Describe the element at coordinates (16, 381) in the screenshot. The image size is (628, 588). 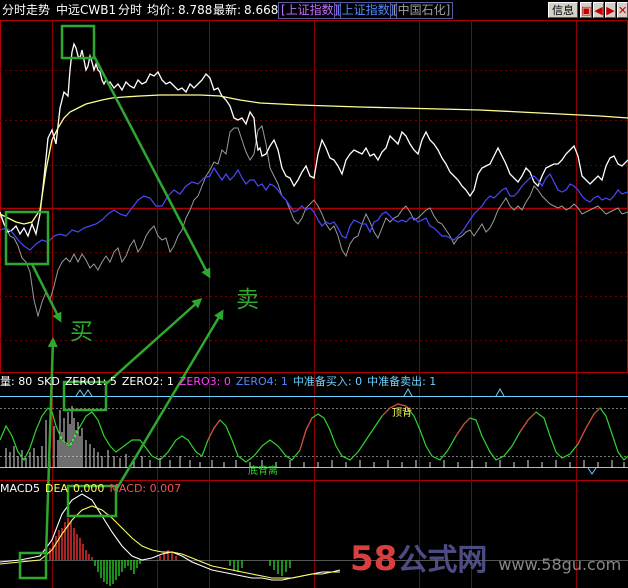
I see `vol-label: 量: 80` at that location.